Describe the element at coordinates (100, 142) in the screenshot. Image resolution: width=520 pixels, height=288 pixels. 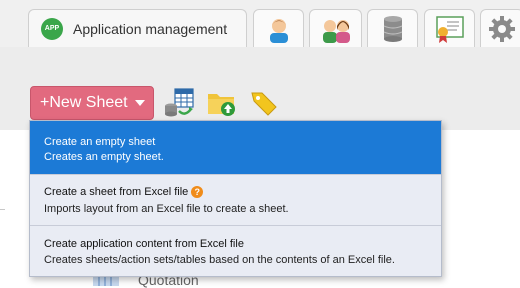
I see `menu-item-title: Create an empty sheet` at that location.